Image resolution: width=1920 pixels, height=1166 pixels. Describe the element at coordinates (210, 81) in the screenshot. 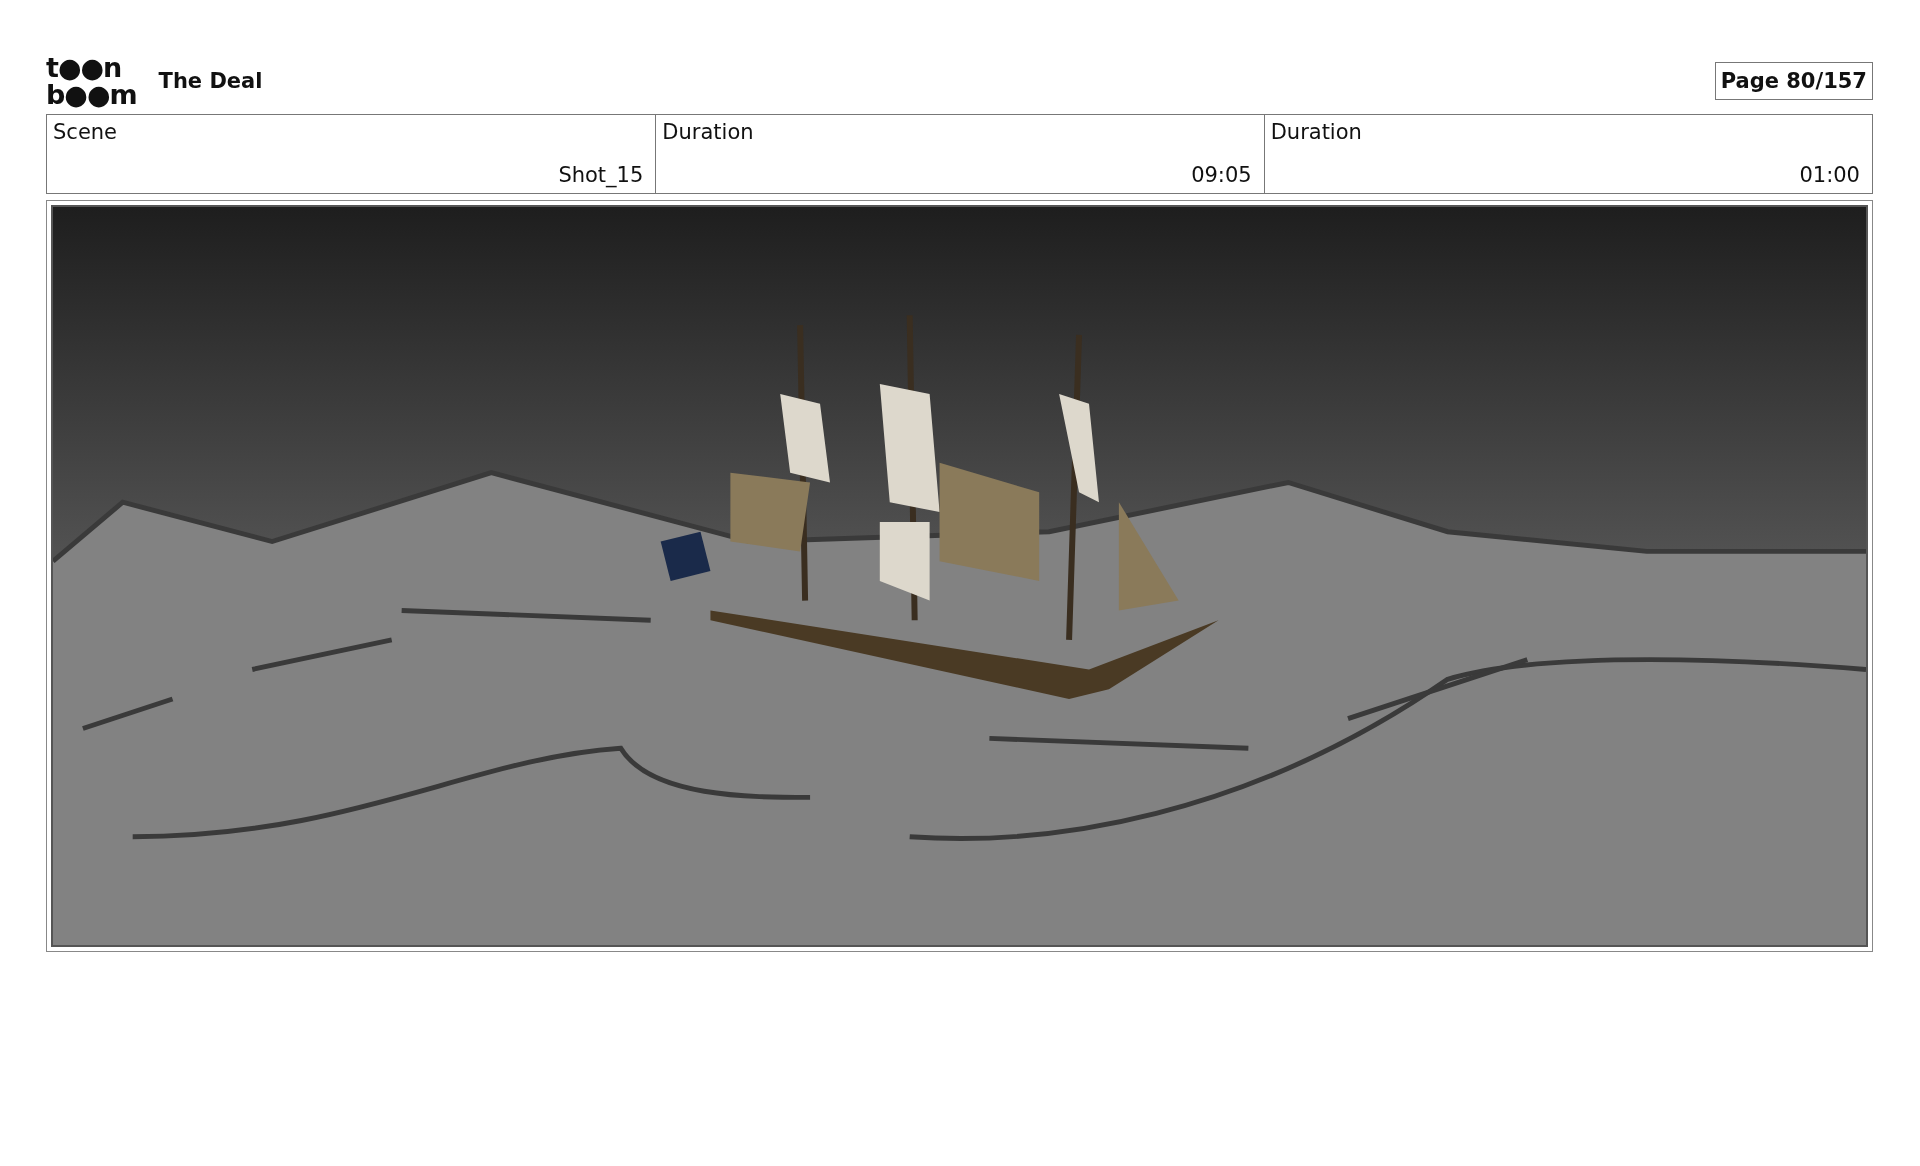

I see `storyboard-title: The Deal` at that location.